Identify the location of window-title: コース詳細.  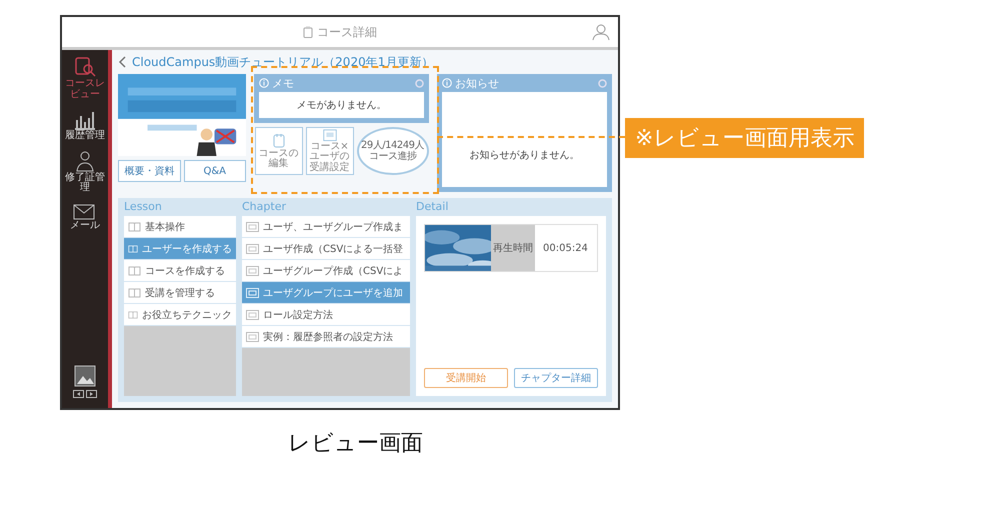
(347, 32).